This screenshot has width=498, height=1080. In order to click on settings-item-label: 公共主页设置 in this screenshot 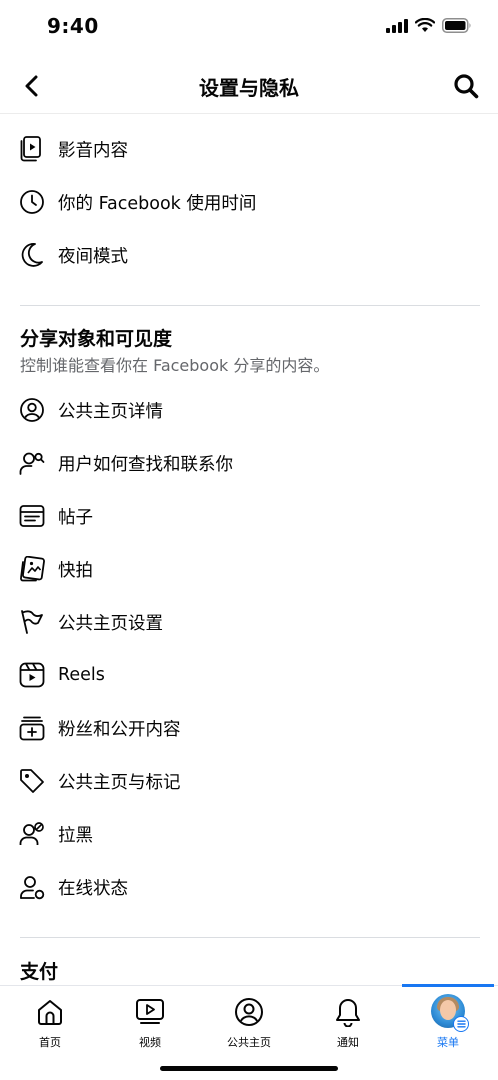, I will do `click(110, 623)`.